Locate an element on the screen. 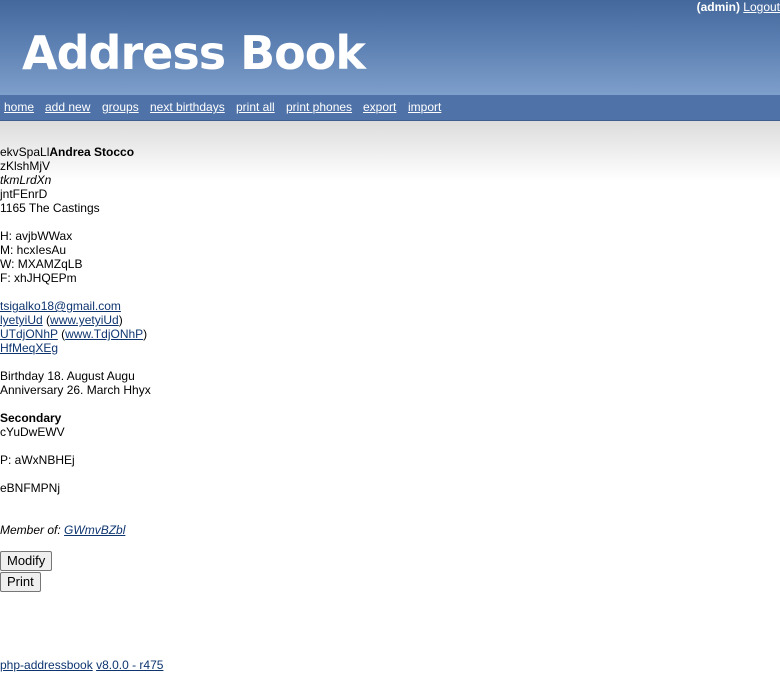 The width and height of the screenshot is (780, 692). fax: F: xhJHQEPm is located at coordinates (38, 278).